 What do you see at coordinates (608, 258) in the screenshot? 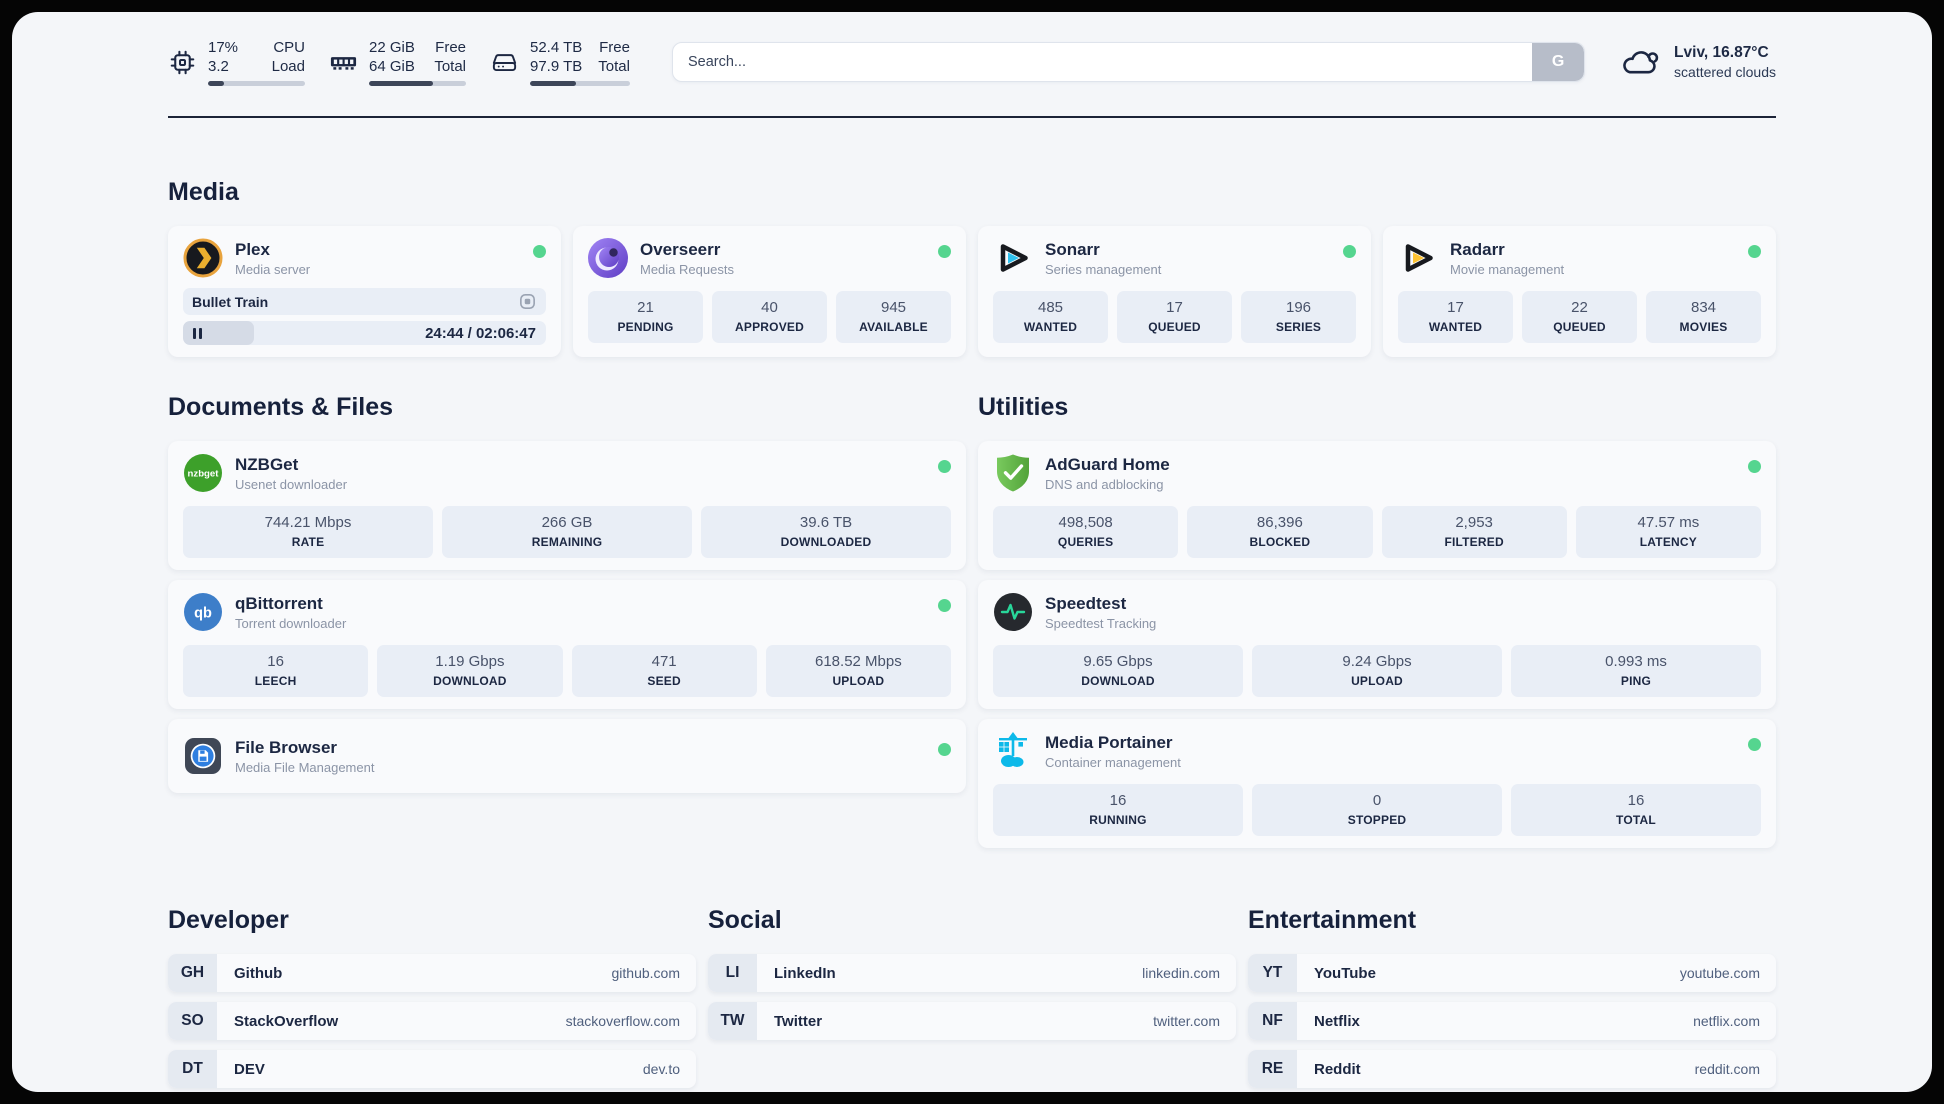
I see `overseerr-icon` at bounding box center [608, 258].